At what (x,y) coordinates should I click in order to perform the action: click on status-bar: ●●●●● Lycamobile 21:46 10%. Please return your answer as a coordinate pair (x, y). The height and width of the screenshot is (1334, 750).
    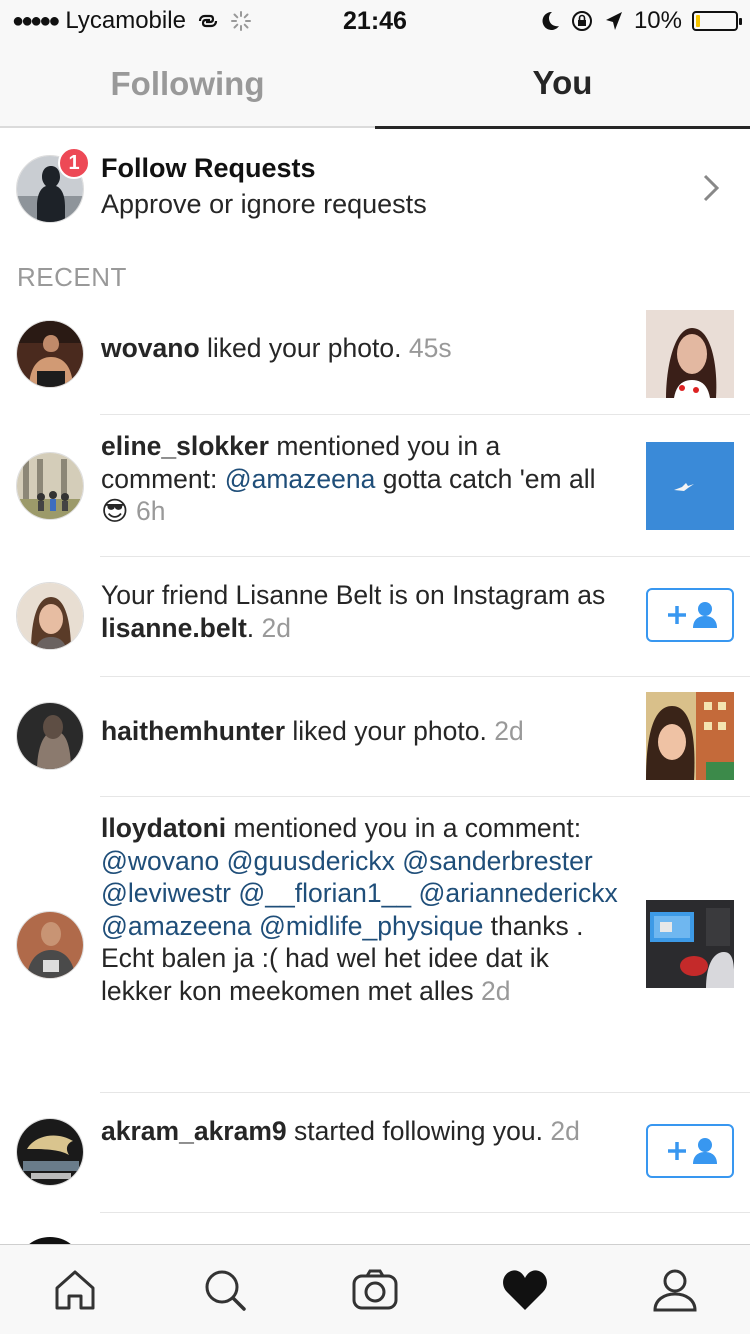
    Looking at the image, I should click on (375, 20).